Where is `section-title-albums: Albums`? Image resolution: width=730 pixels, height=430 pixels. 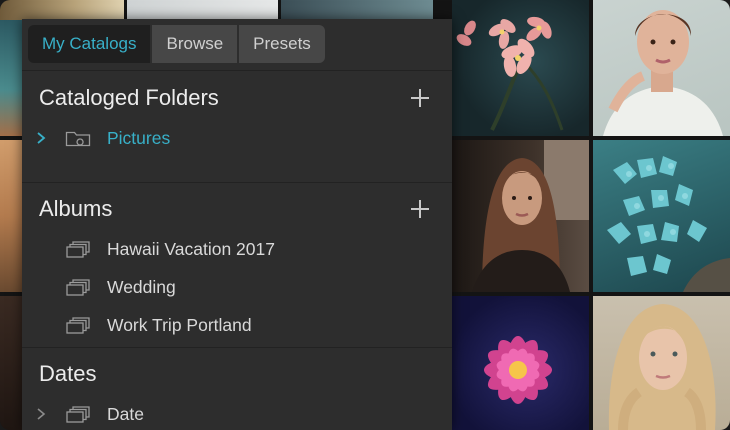 section-title-albums: Albums is located at coordinates (76, 208).